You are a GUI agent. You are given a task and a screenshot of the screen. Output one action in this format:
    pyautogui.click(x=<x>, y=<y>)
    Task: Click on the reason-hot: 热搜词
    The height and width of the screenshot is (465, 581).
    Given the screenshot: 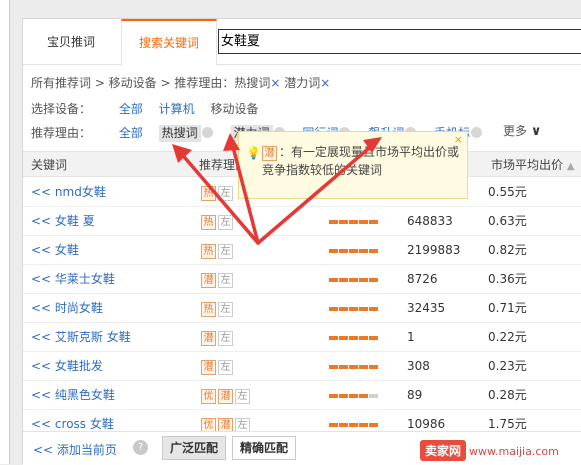 What is the action you would take?
    pyautogui.click(x=179, y=133)
    